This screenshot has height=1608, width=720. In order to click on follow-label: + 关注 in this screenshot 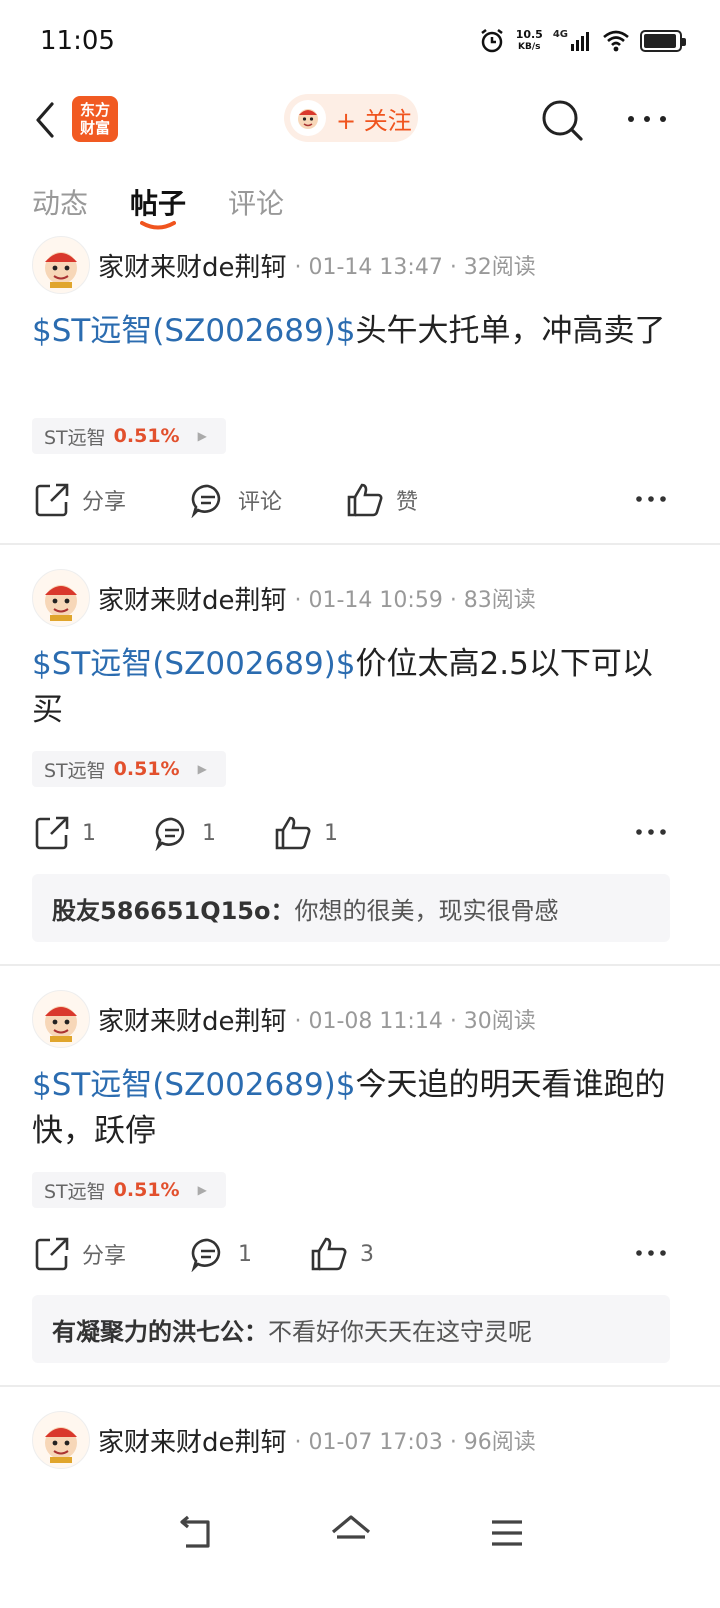, I will do `click(374, 120)`.